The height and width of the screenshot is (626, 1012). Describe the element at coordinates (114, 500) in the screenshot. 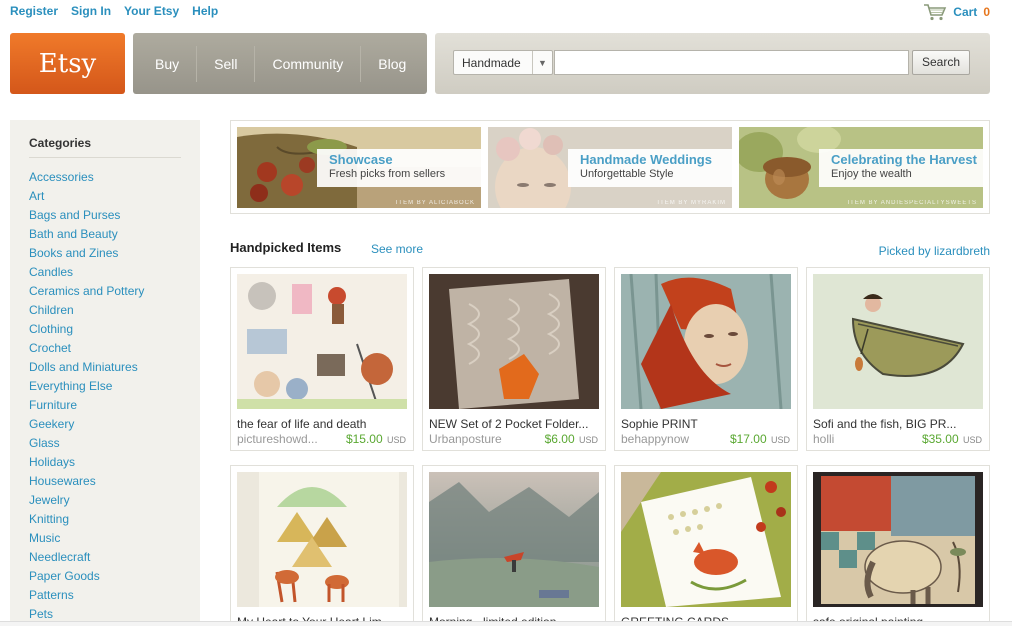

I see `category-link: Jewelry` at that location.